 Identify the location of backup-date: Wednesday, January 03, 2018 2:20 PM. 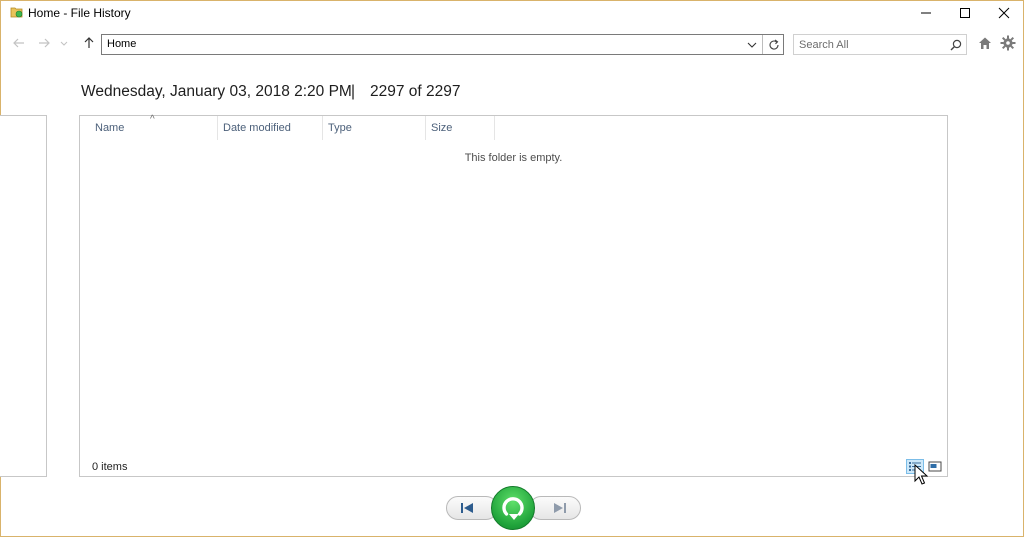
(216, 91).